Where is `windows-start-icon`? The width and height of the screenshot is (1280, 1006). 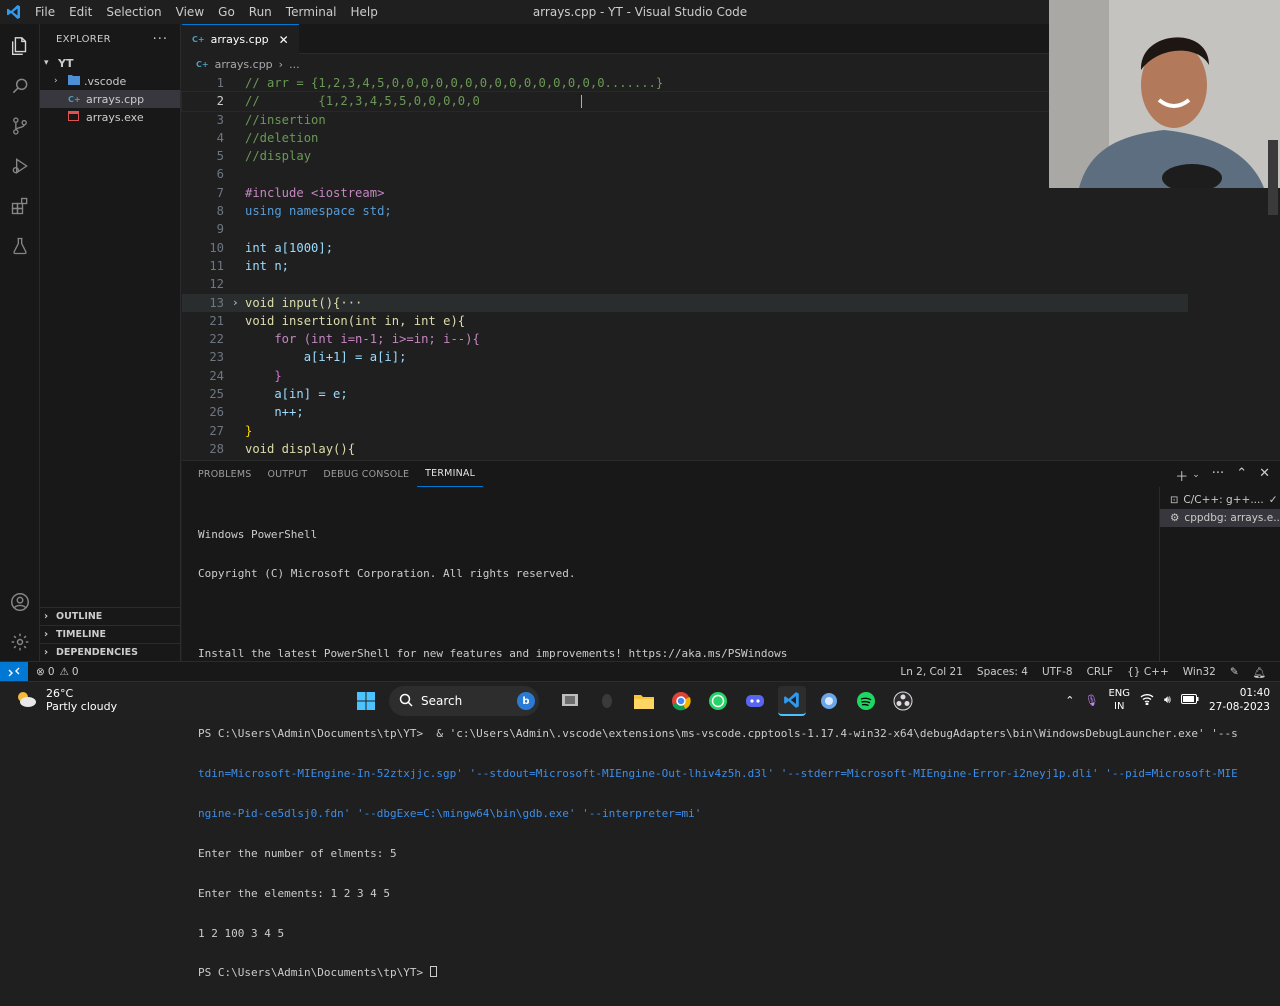 windows-start-icon is located at coordinates (366, 701).